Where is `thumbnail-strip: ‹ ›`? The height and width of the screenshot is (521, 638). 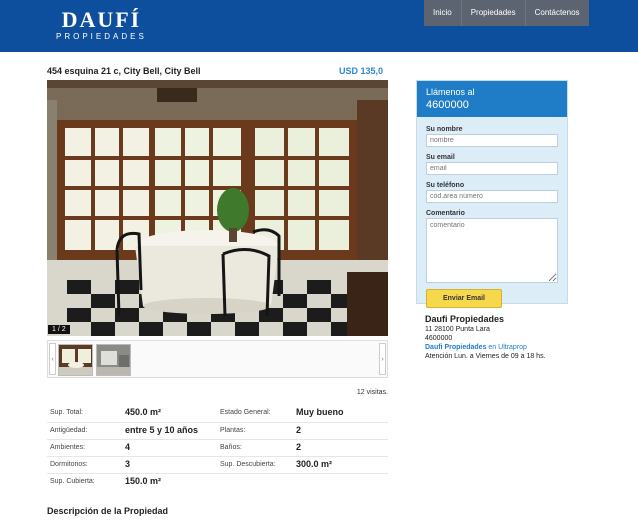 thumbnail-strip: ‹ › is located at coordinates (217, 359).